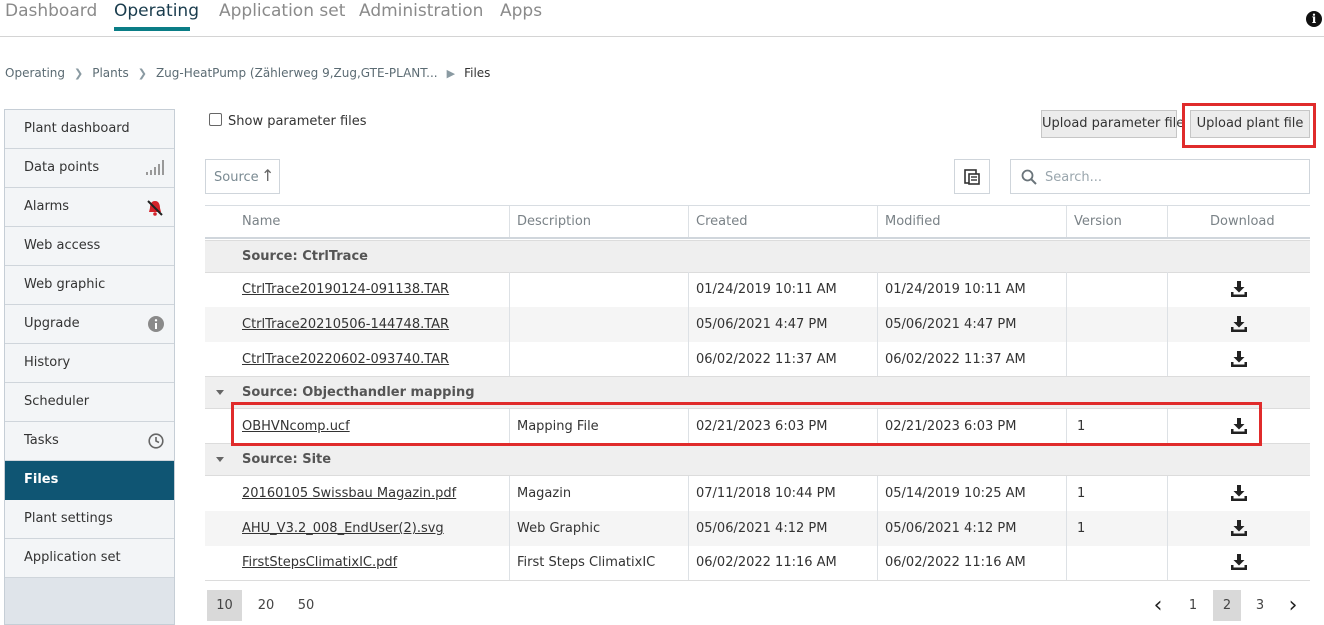 The width and height of the screenshot is (1324, 625). What do you see at coordinates (297, 121) in the screenshot?
I see `show-parameter-files-label: Show parameter files` at bounding box center [297, 121].